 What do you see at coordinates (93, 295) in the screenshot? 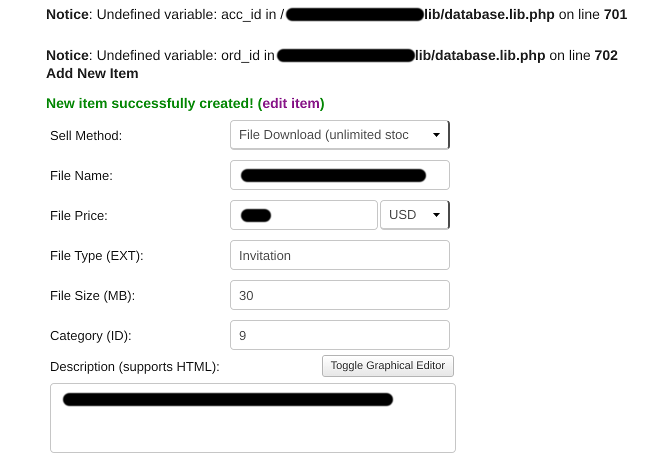
I see `field-label: File Size (MB):` at bounding box center [93, 295].